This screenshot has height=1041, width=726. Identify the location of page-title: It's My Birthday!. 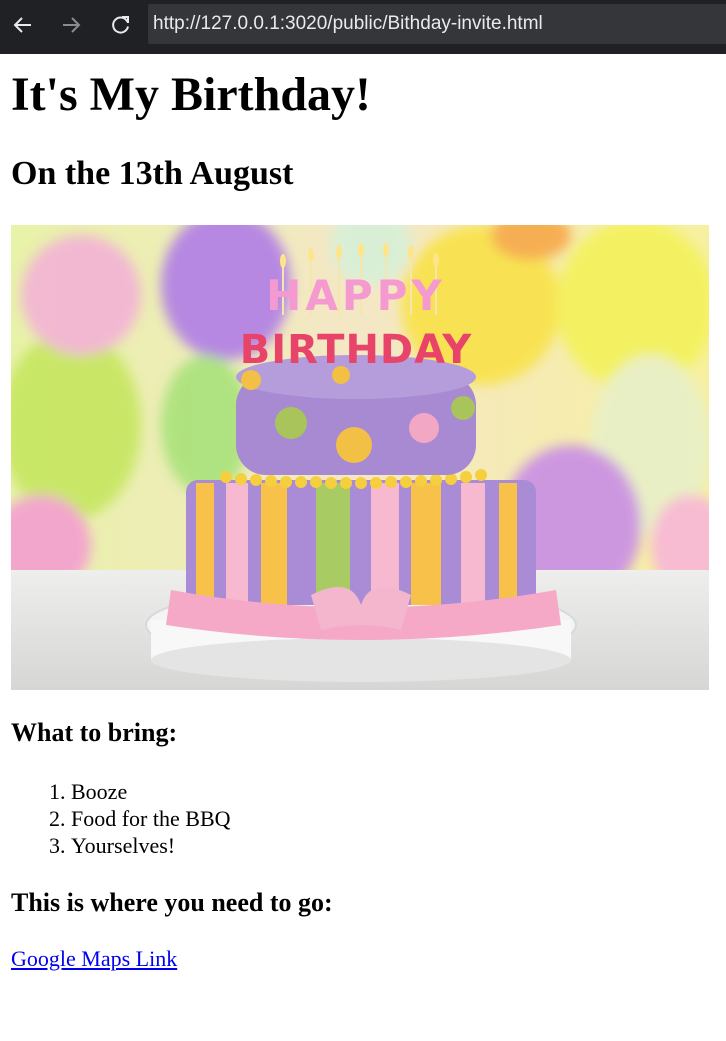
(191, 94).